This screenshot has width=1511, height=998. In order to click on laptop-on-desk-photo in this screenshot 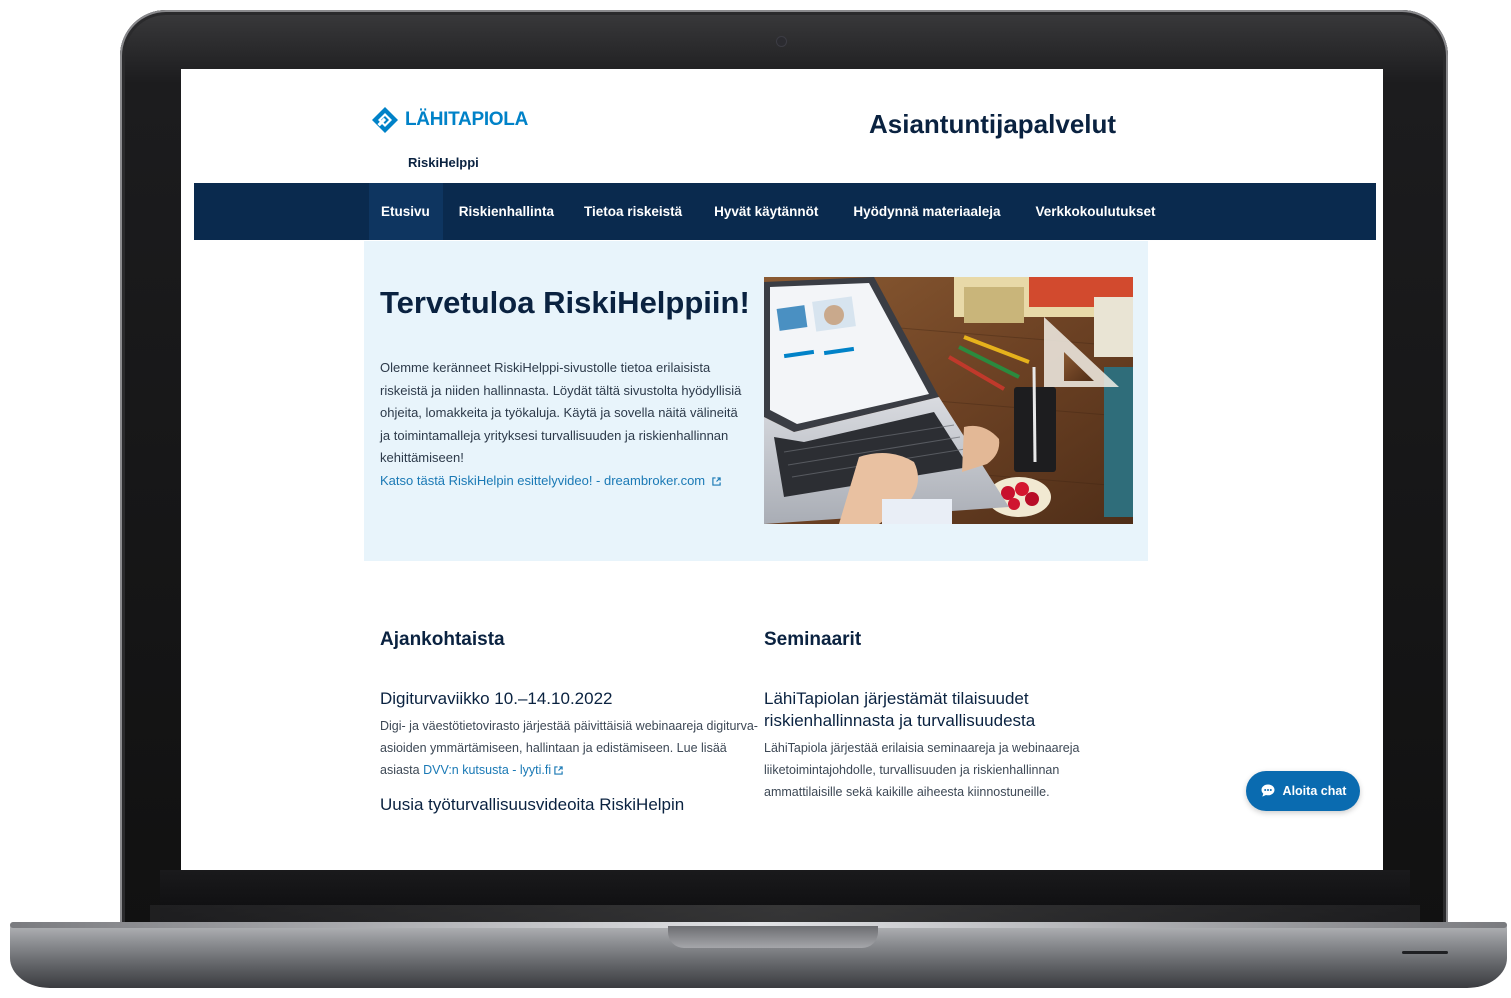, I will do `click(948, 400)`.